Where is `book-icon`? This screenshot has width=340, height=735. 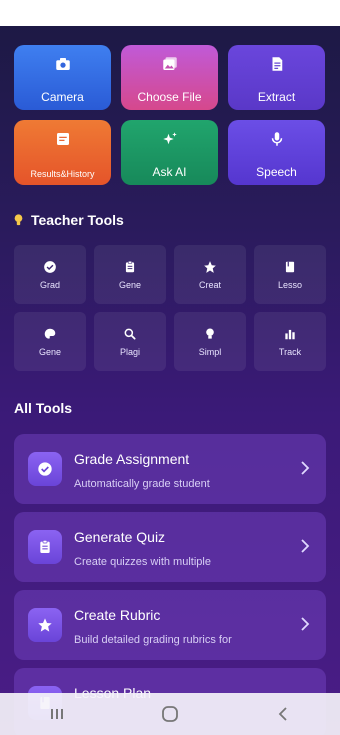
book-icon is located at coordinates (290, 266).